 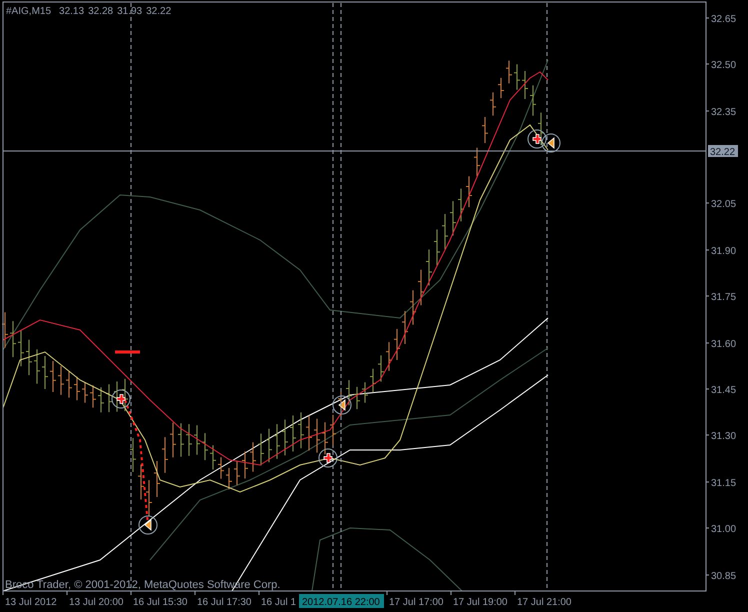 I want to click on price-label: 32.65, so click(x=723, y=19).